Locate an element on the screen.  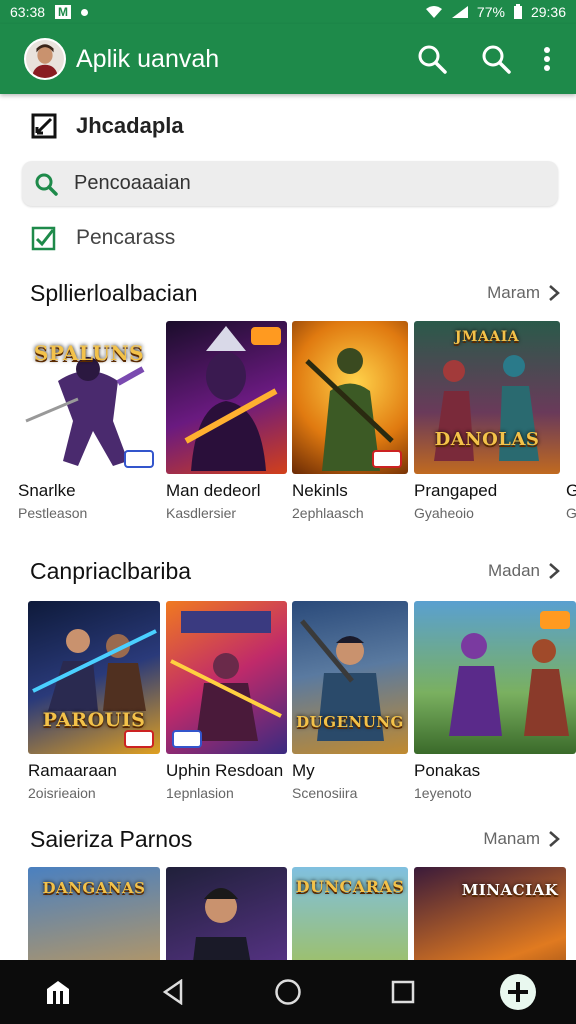
section-title: Spllierloalbacian is located at coordinates (114, 292).